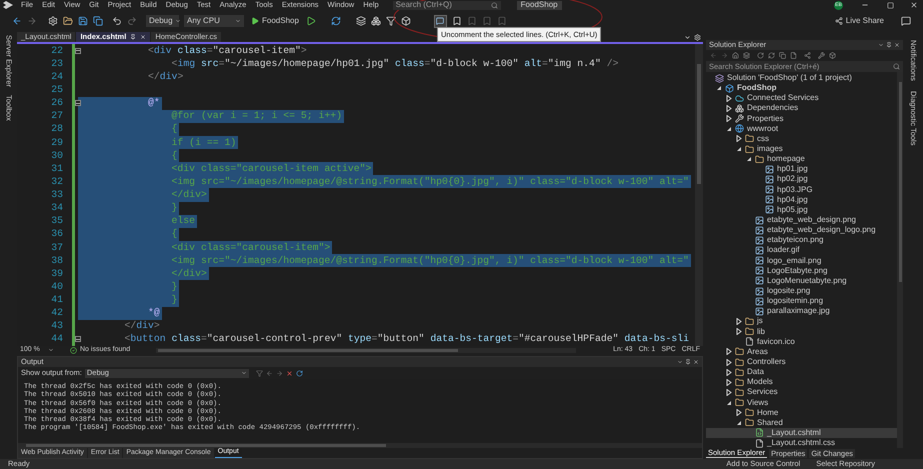 Image resolution: width=923 pixels, height=469 pixels. I want to click on save-icon, so click(83, 21).